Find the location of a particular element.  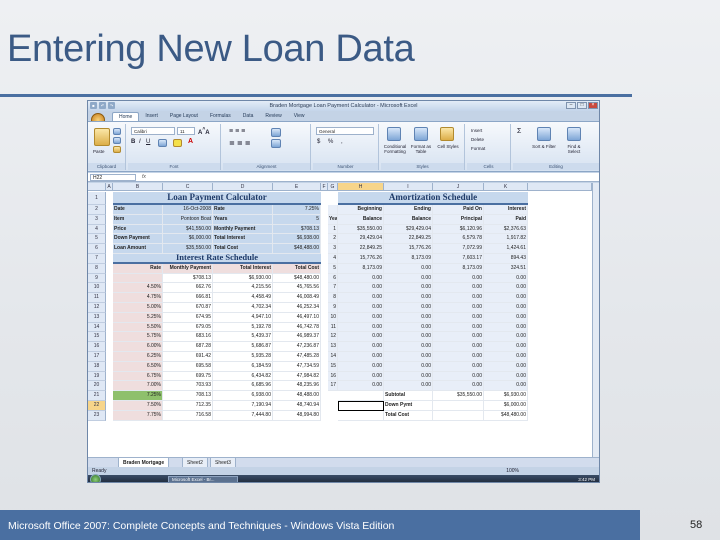

amort-cell: 4 is located at coordinates (333, 259).